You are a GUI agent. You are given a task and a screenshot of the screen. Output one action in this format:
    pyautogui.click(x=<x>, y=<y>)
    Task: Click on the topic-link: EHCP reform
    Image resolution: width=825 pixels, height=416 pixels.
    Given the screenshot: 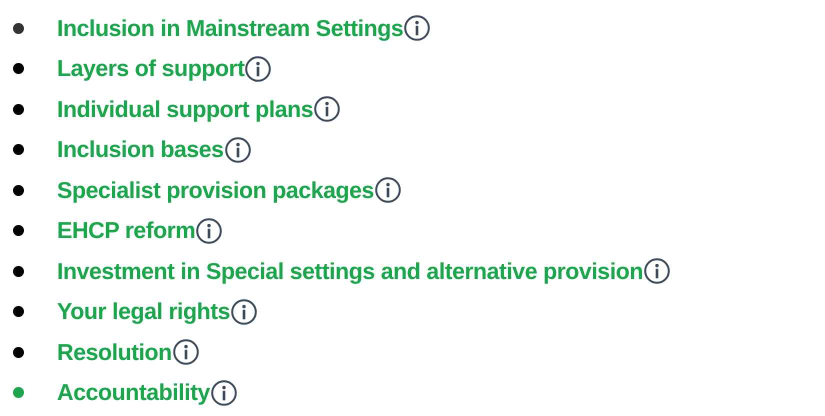 What is the action you would take?
    pyautogui.click(x=126, y=230)
    